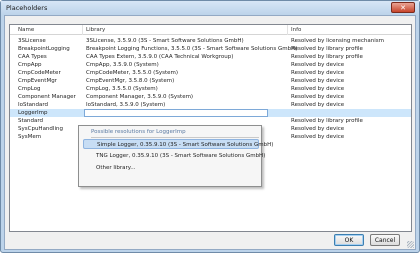 The height and width of the screenshot is (253, 420). What do you see at coordinates (140, 97) in the screenshot?
I see `row-library: Component Manager, 3.5.9.0 (System)` at bounding box center [140, 97].